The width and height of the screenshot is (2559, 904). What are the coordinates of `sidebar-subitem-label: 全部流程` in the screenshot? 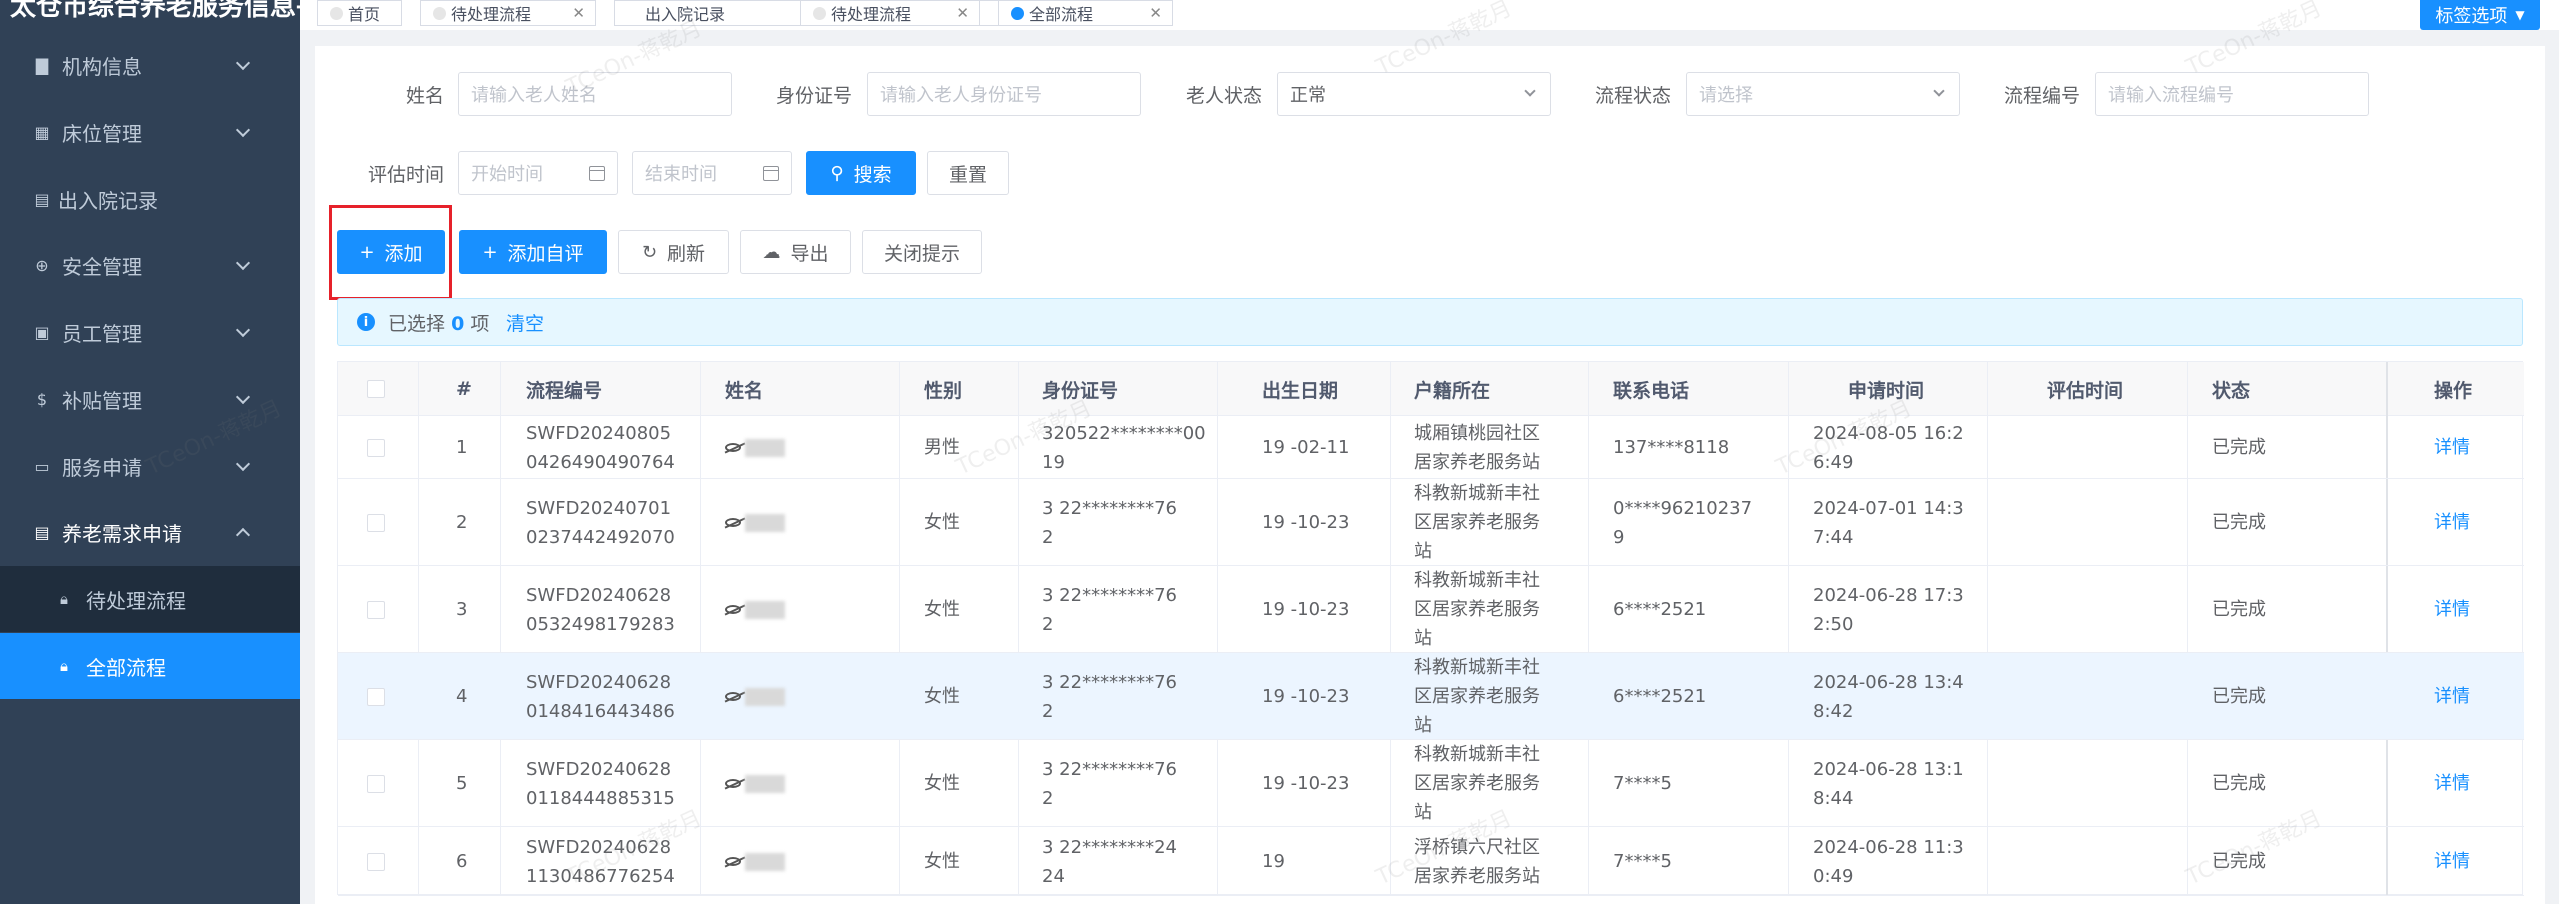 It's located at (126, 667).